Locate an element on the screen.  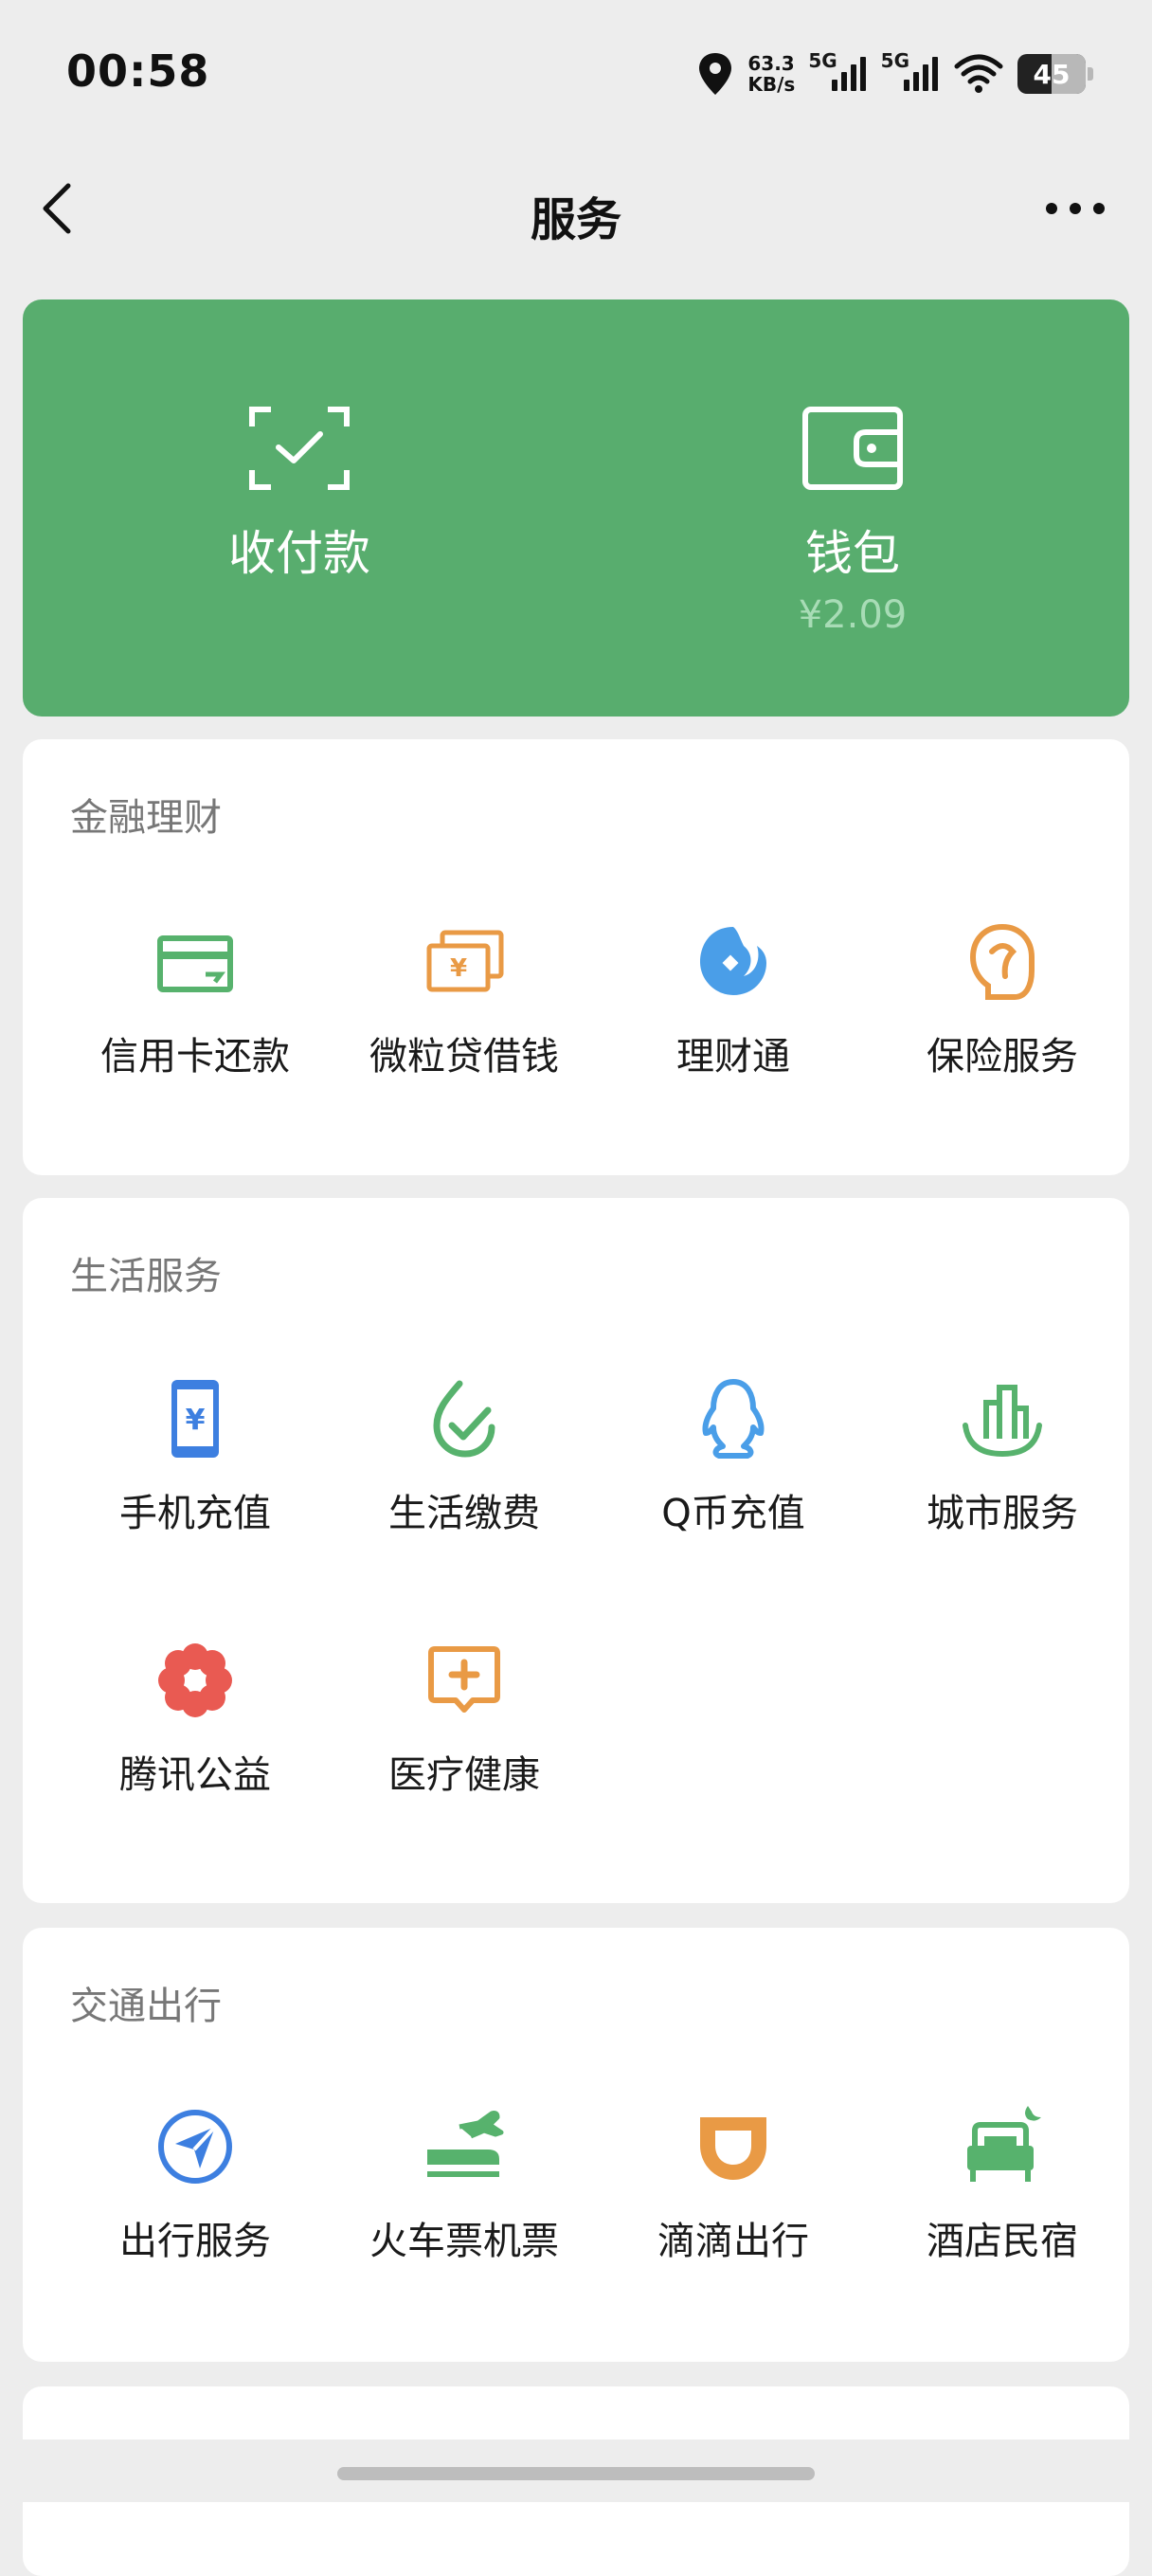
grid-item-label: 信用卡还款 is located at coordinates (195, 1057).